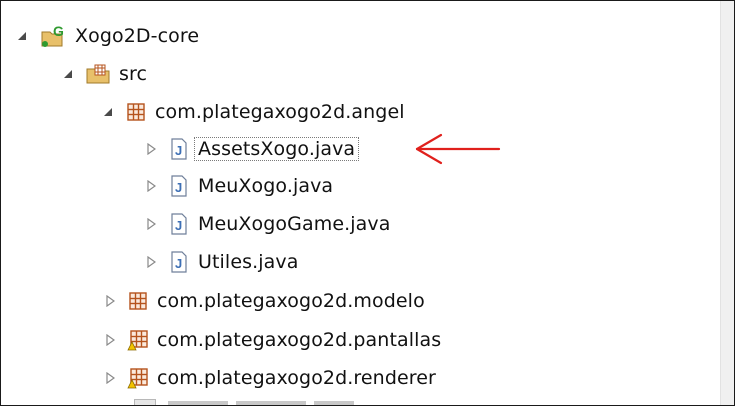  I want to click on file-label: MeuXogoGame.java, so click(294, 224).